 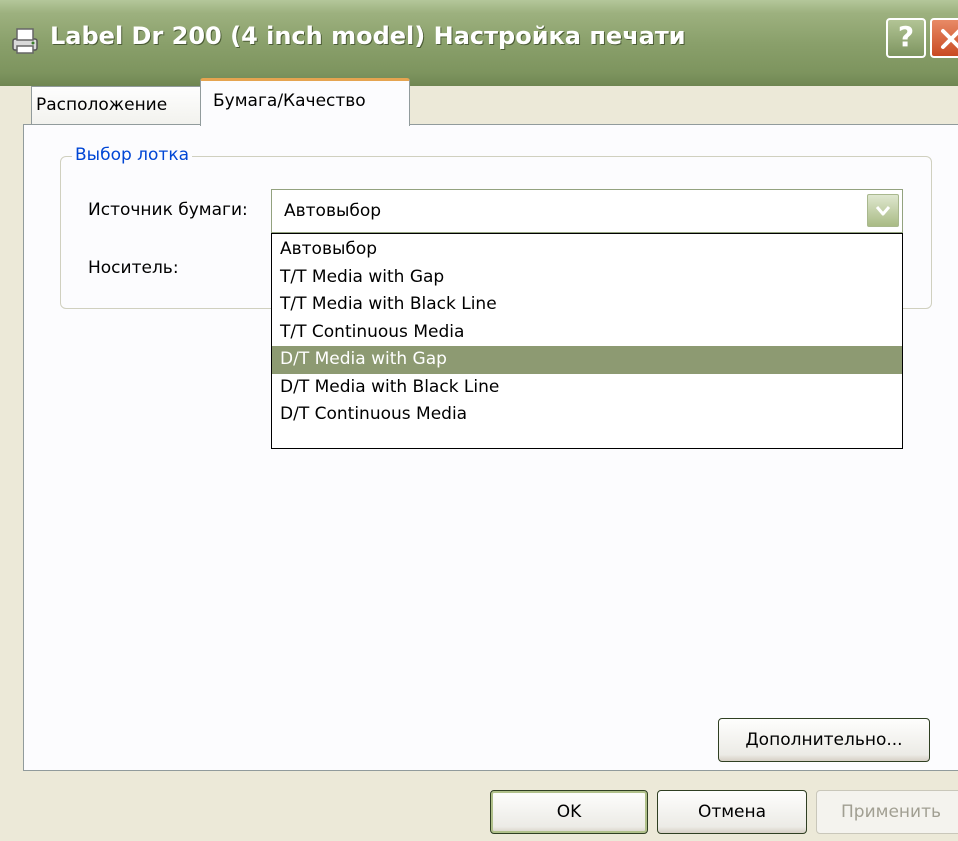 I want to click on dropdown-option: T/T Media with Gap, so click(x=587, y=278).